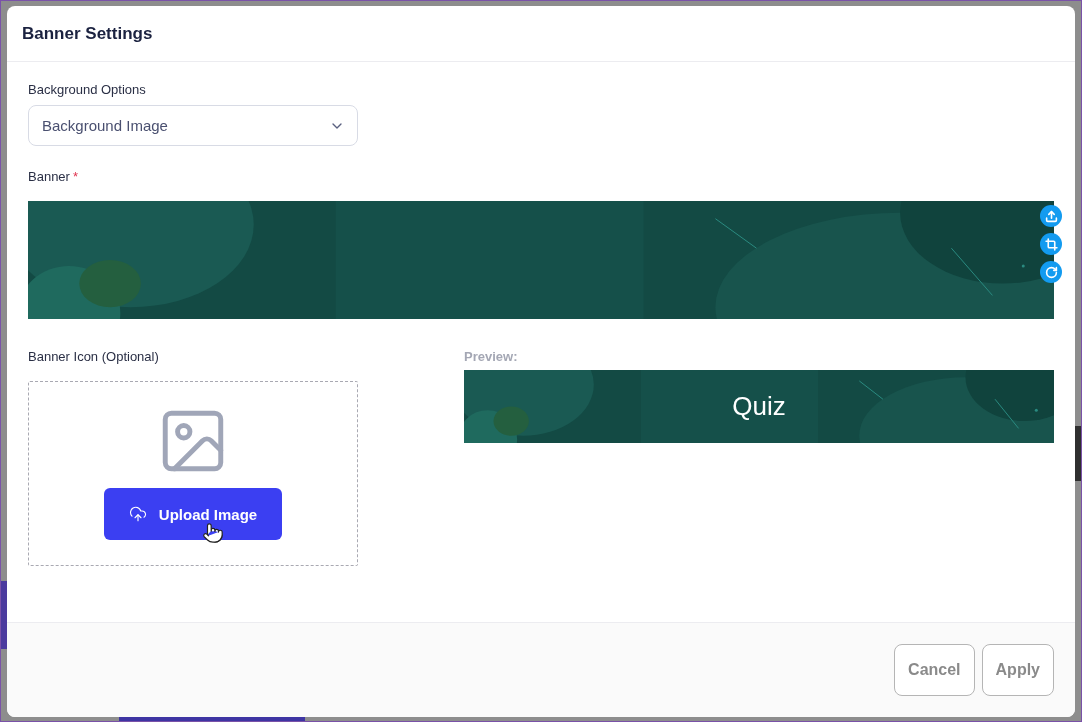 The height and width of the screenshot is (722, 1082). Describe the element at coordinates (87, 89) in the screenshot. I see `field-label: Background Options` at that location.